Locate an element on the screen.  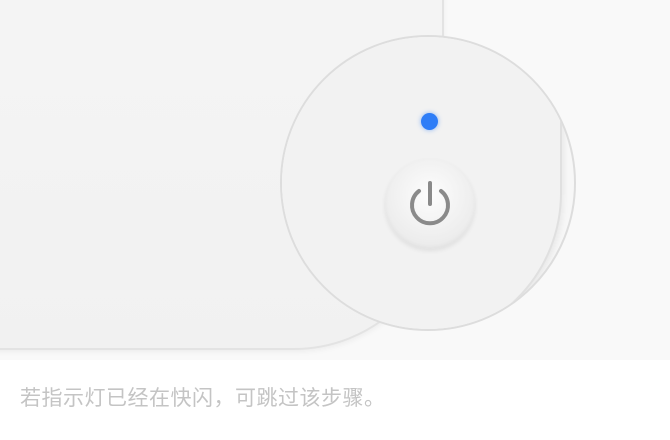
hint-text: 若指示灯已经在快闪，可跳过该步骤。 is located at coordinates (203, 398).